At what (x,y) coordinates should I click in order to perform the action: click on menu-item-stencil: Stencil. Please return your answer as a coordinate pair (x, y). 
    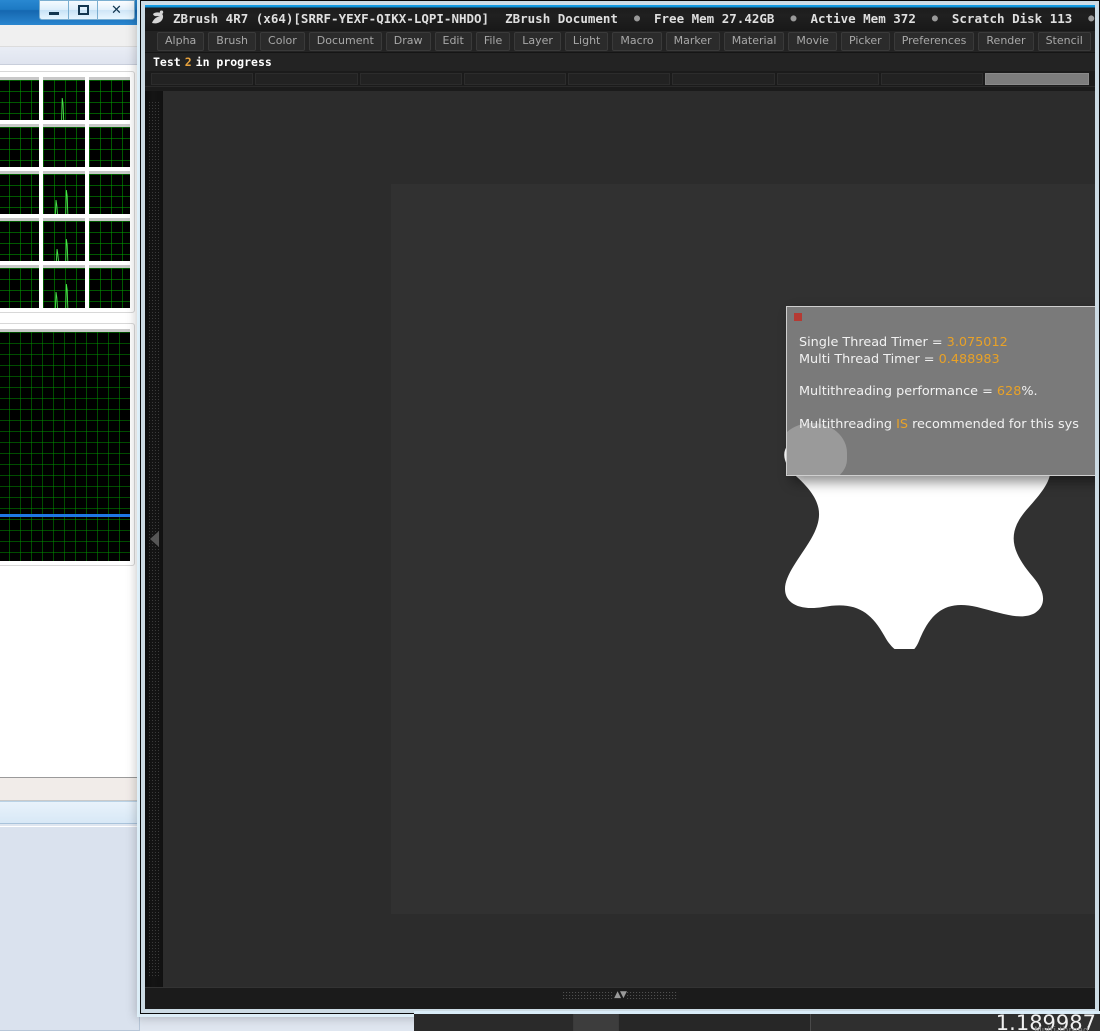
    Looking at the image, I should click on (1064, 41).